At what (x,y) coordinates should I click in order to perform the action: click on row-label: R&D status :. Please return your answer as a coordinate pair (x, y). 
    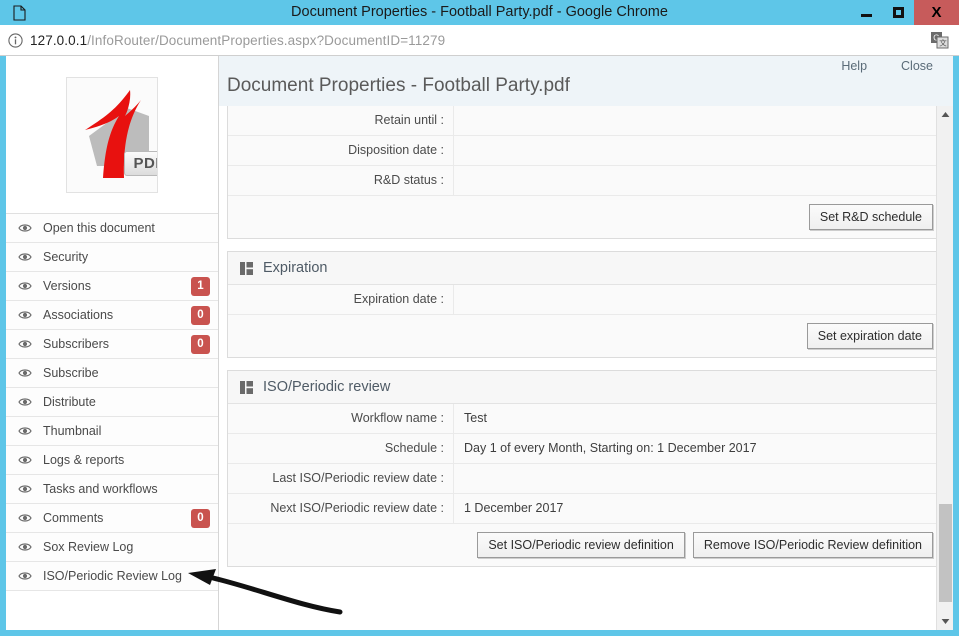
    Looking at the image, I should click on (341, 180).